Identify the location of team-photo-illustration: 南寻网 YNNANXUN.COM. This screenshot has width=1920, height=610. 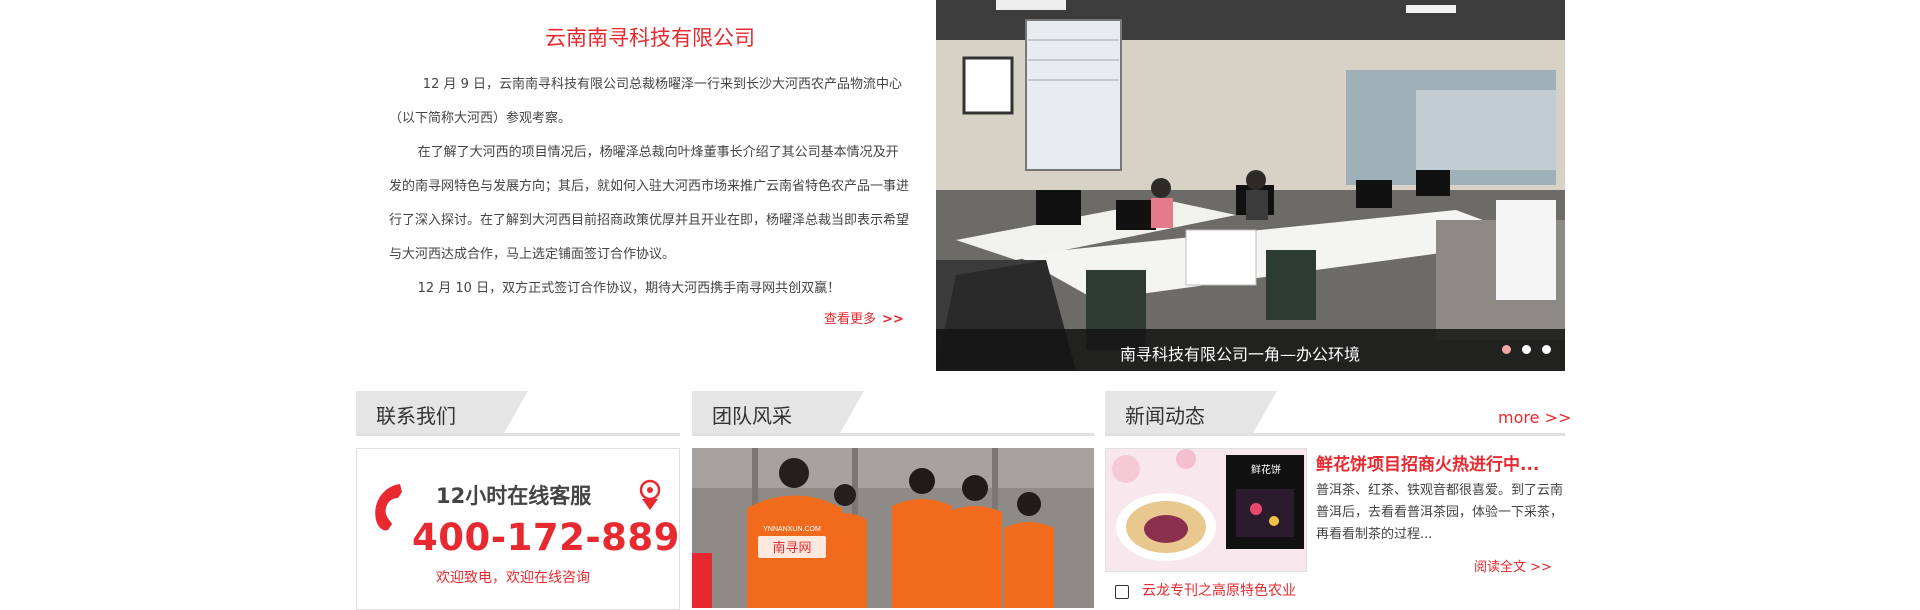
(893, 528).